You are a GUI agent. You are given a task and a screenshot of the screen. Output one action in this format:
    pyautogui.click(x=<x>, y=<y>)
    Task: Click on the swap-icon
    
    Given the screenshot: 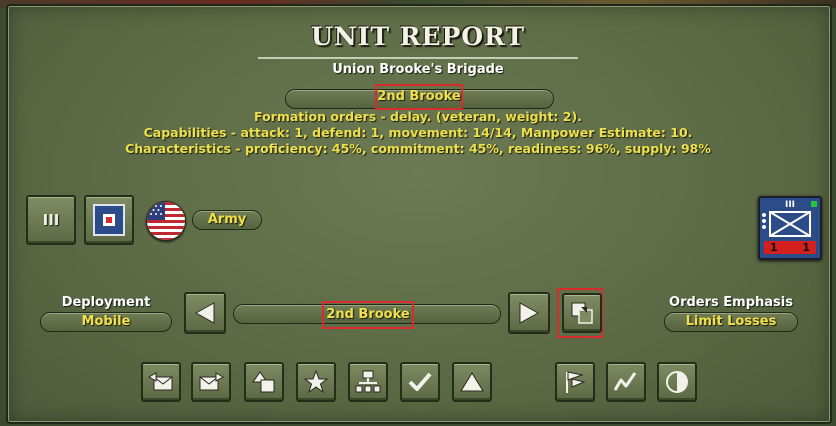 What is the action you would take?
    pyautogui.click(x=582, y=313)
    